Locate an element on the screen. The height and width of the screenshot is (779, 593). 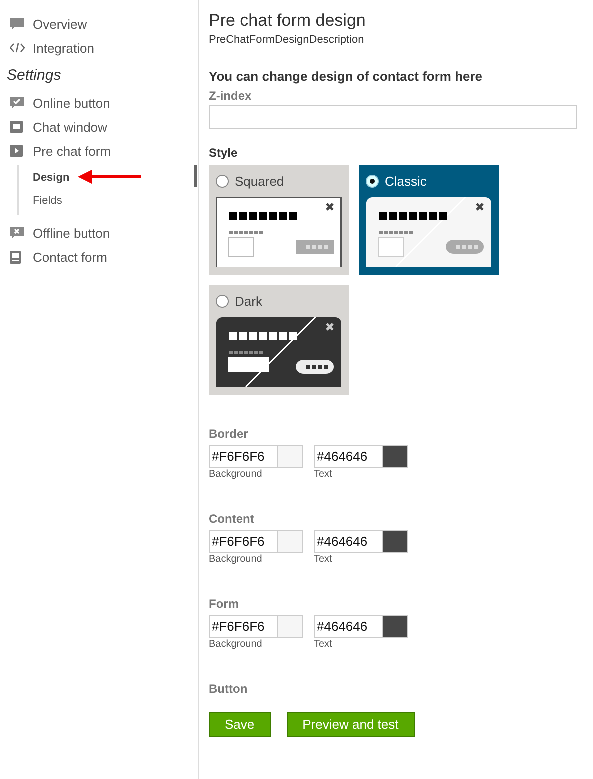
option-label: Squared is located at coordinates (259, 181).